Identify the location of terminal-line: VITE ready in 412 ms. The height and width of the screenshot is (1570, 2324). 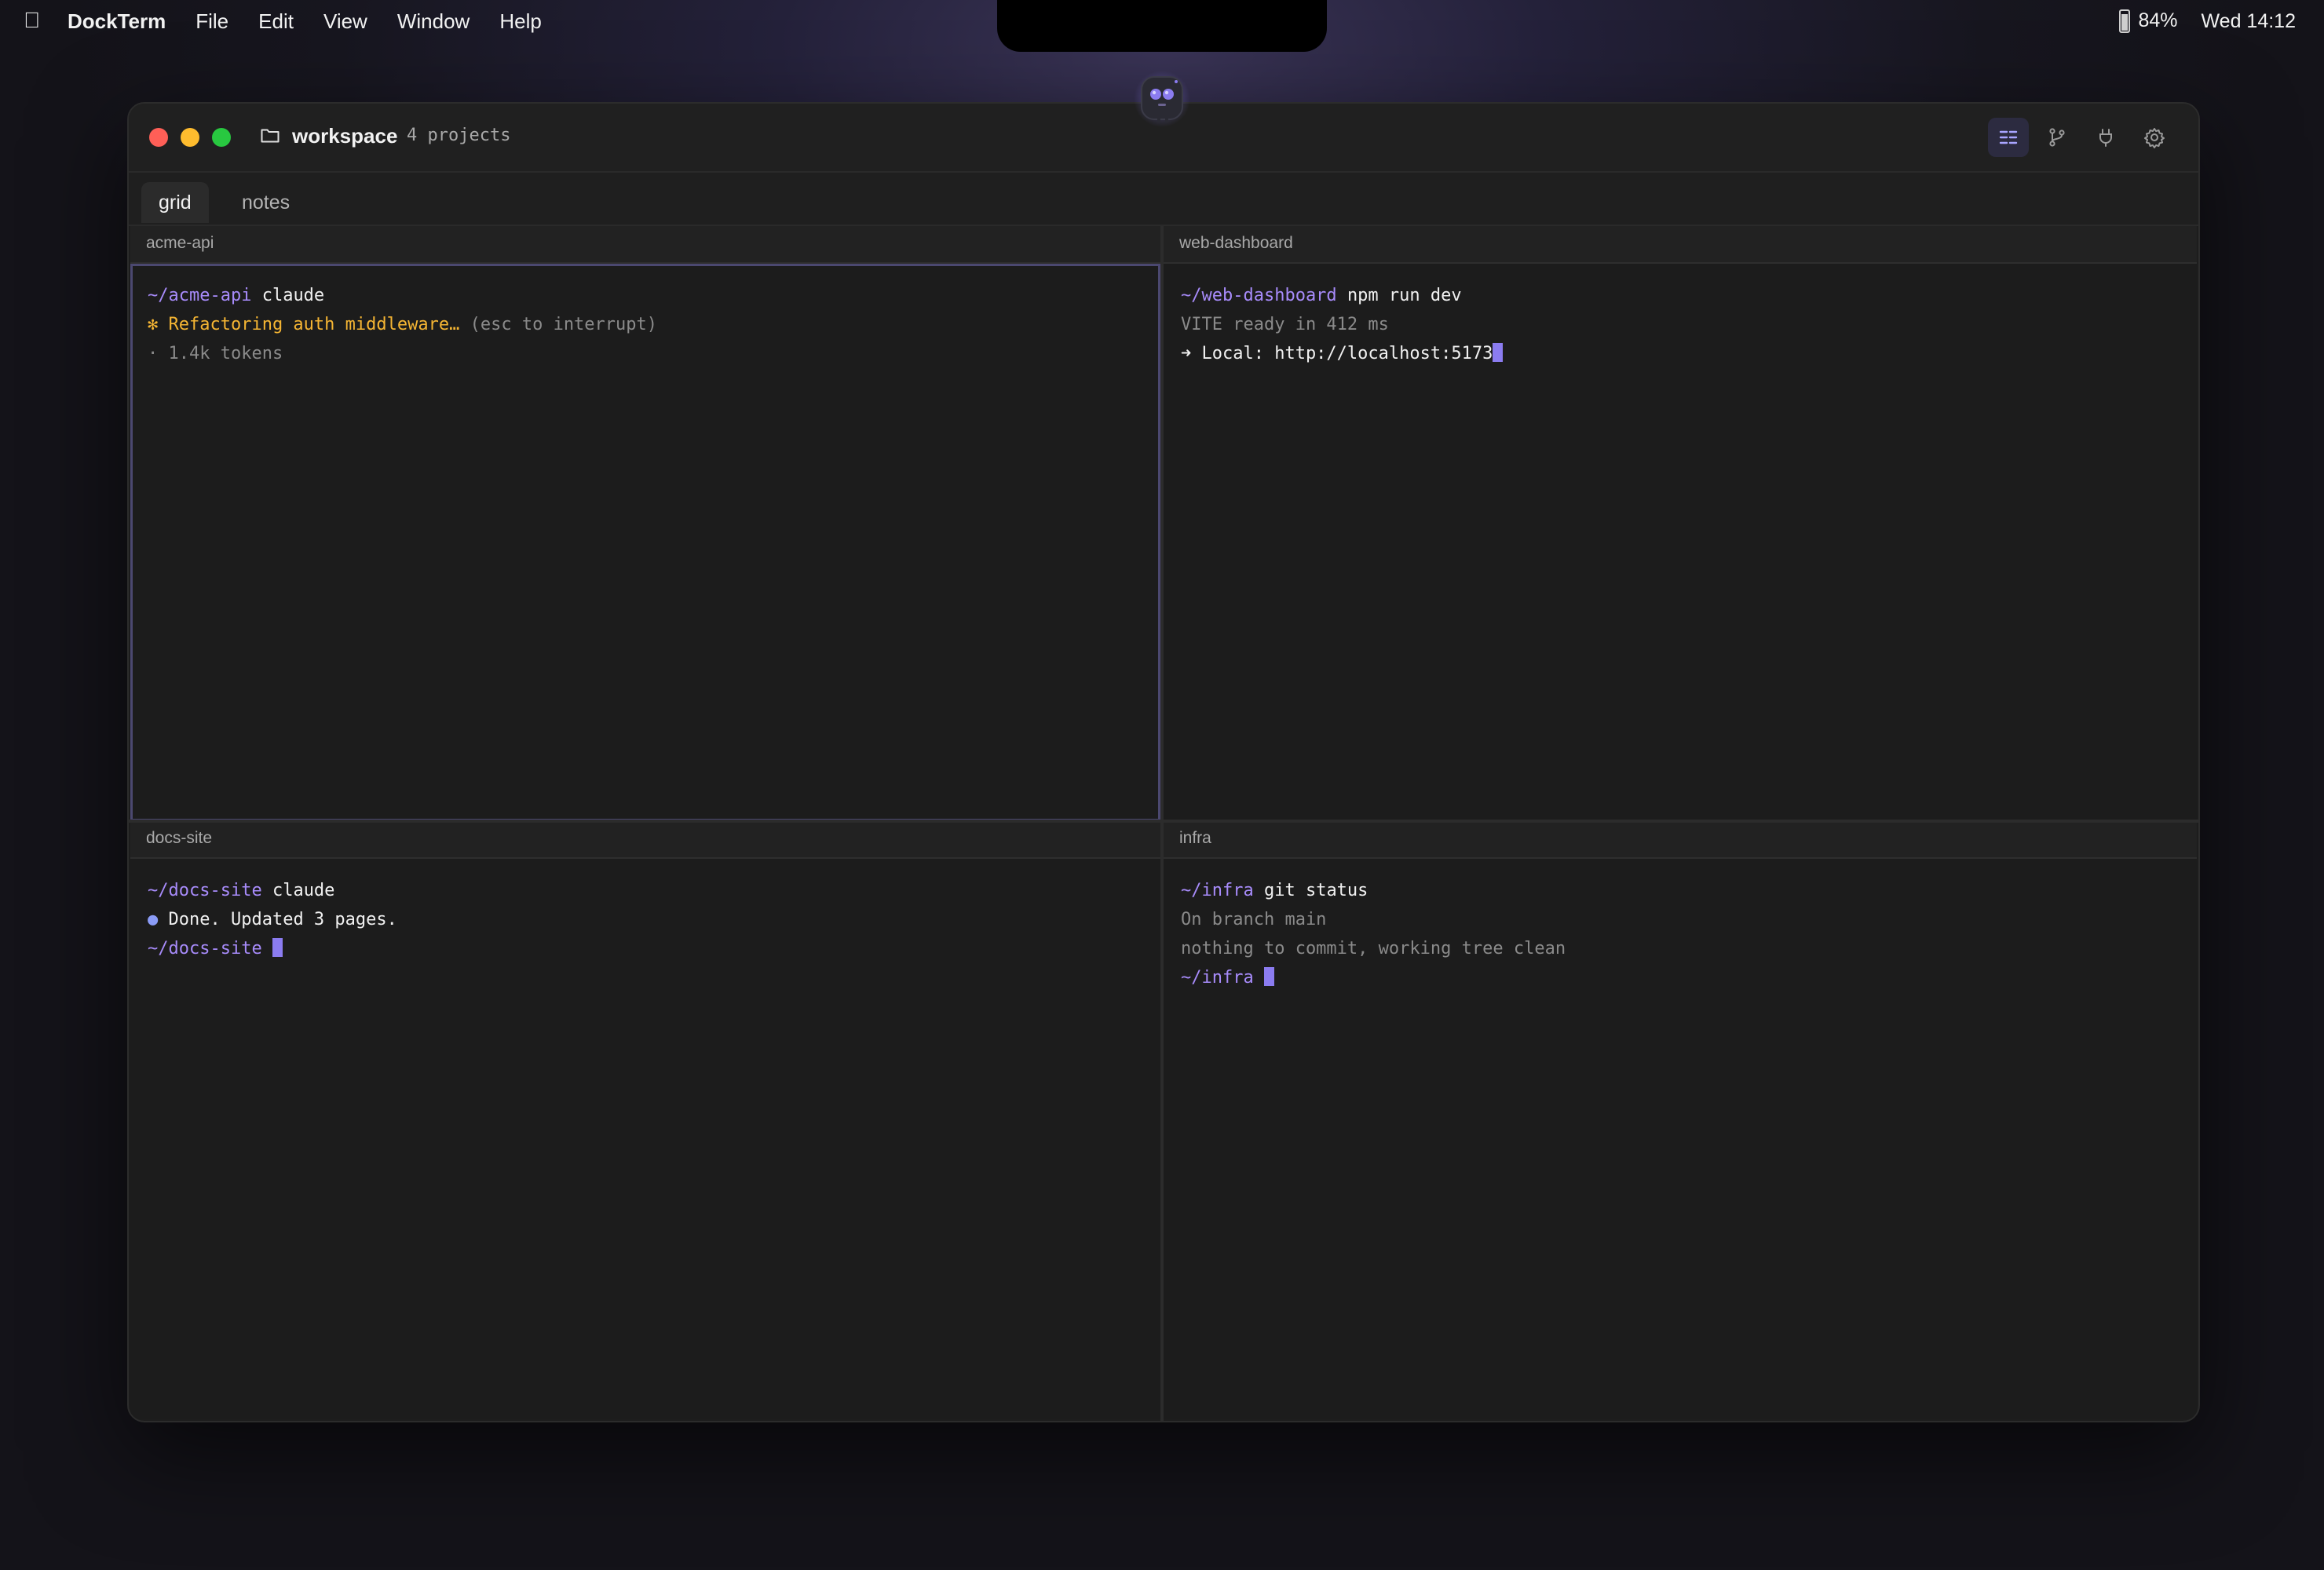
(1680, 324).